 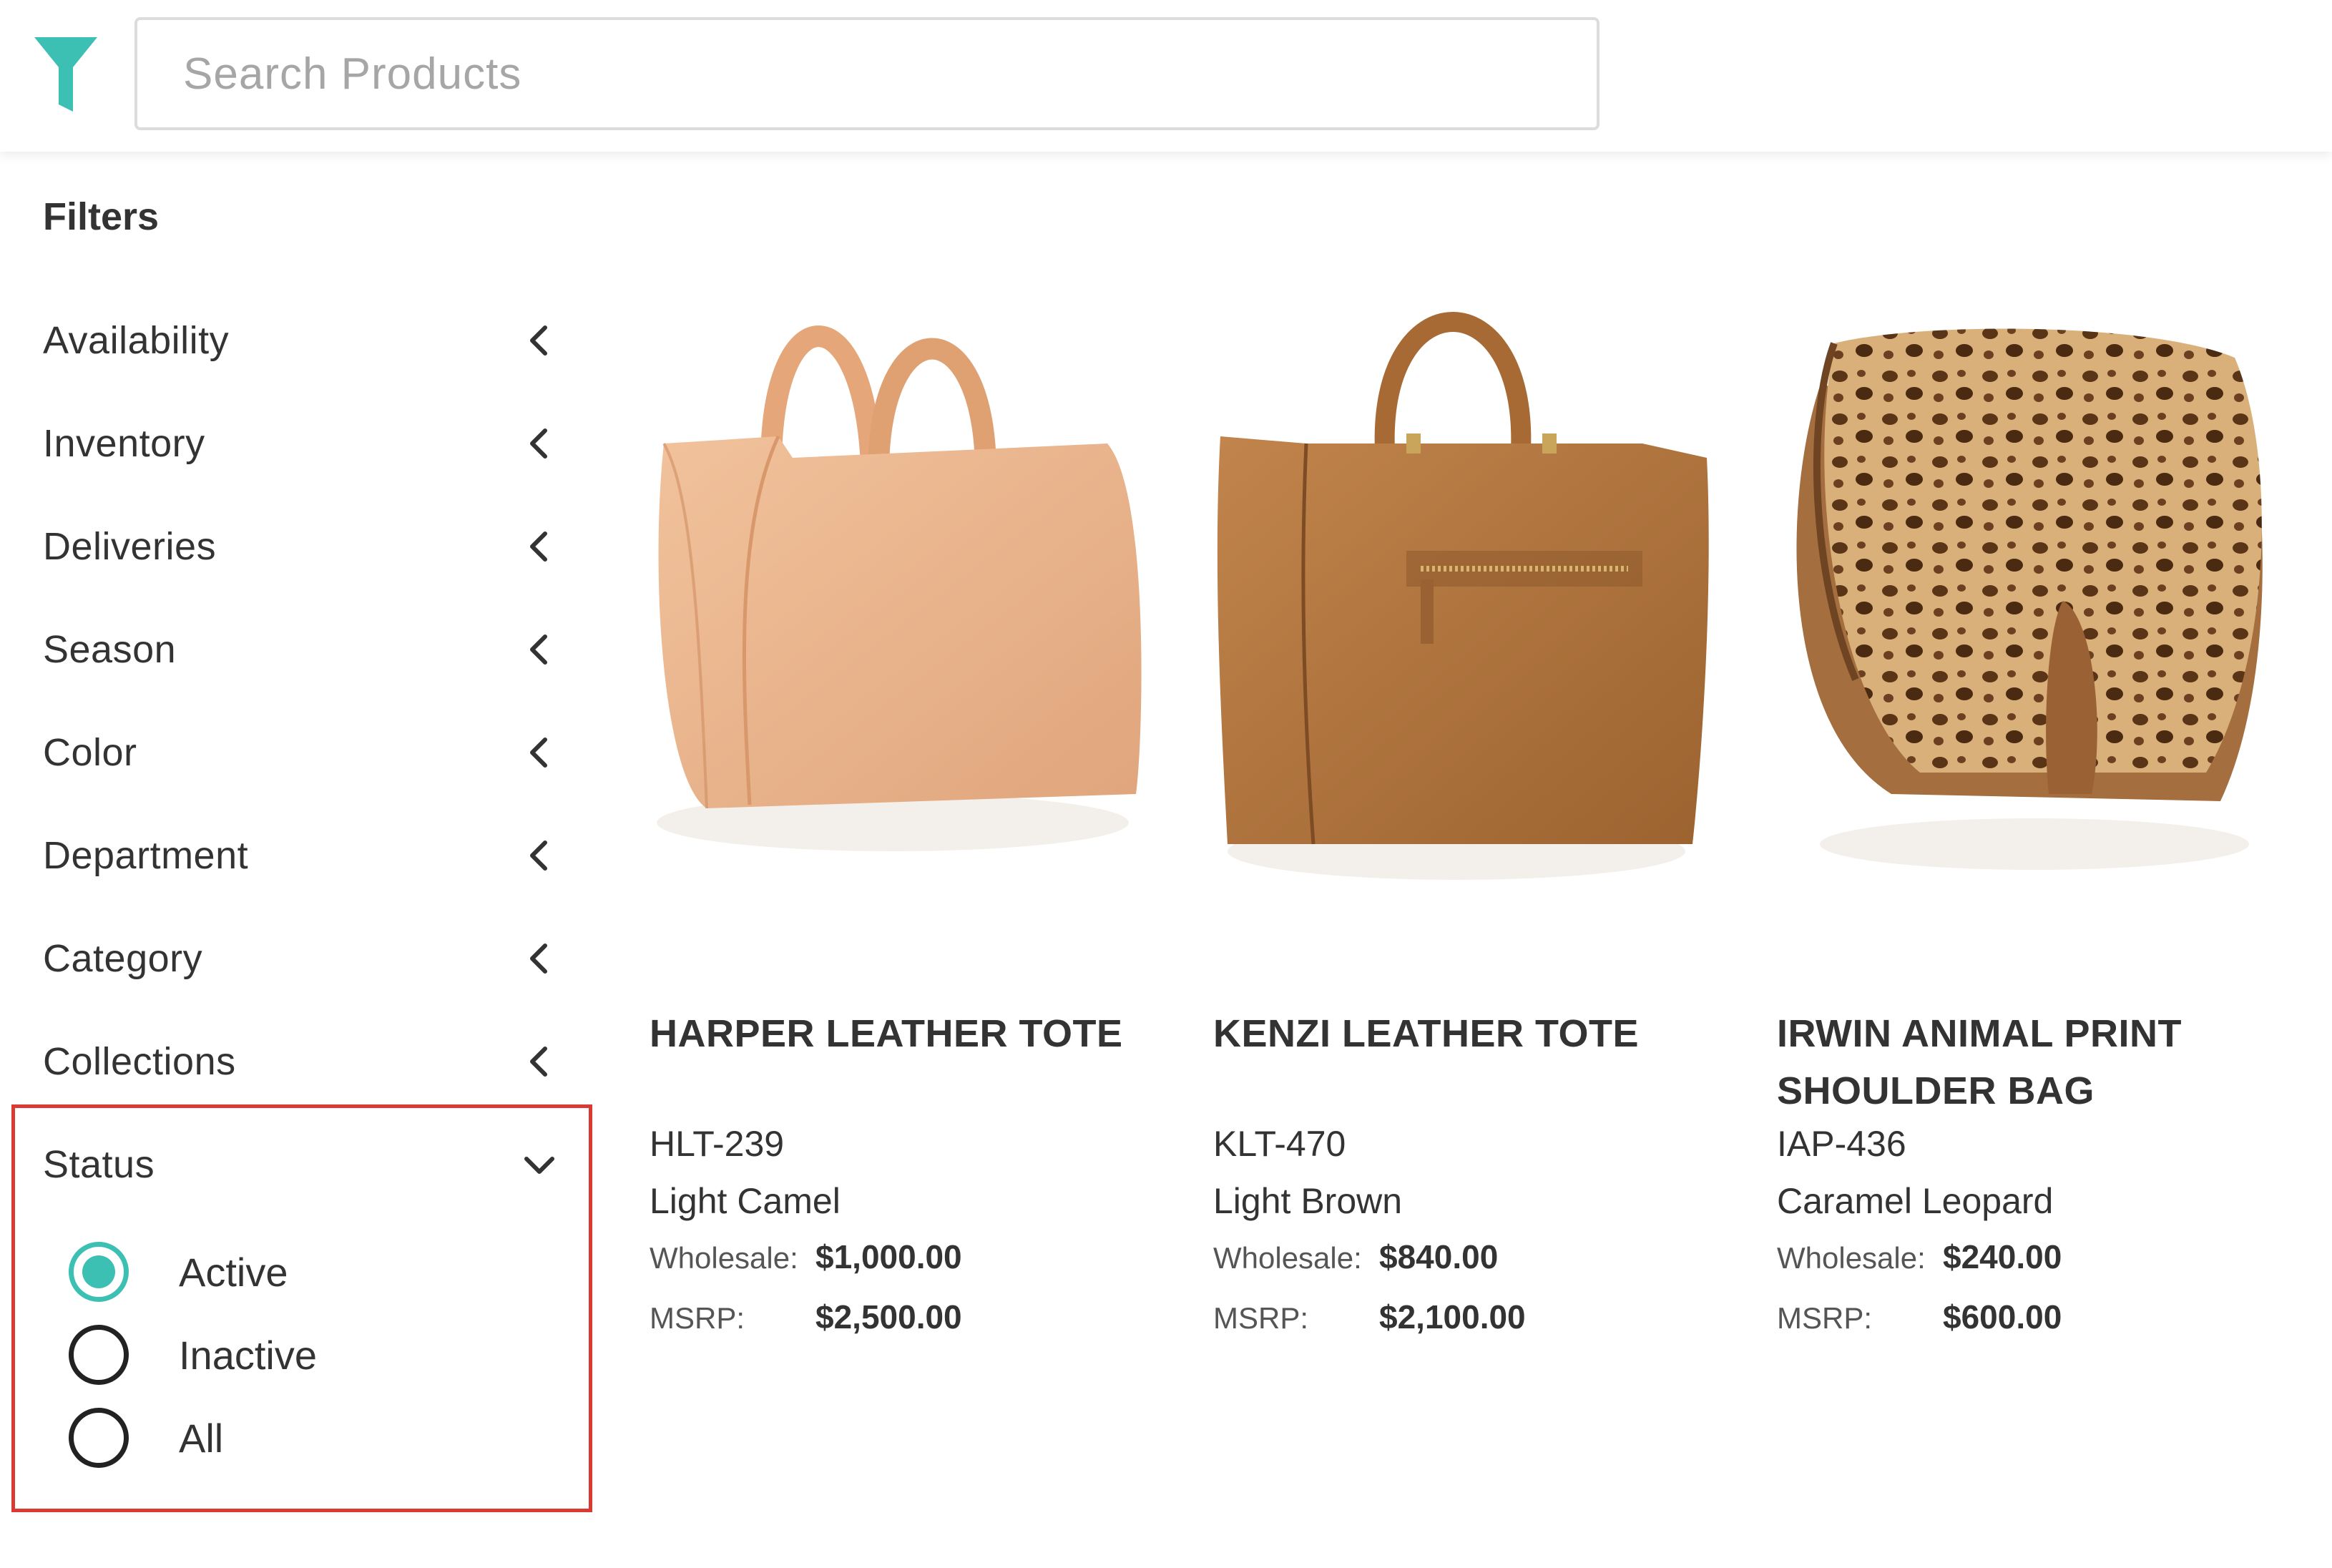 I want to click on radio-checked-icon, so click(x=99, y=1272).